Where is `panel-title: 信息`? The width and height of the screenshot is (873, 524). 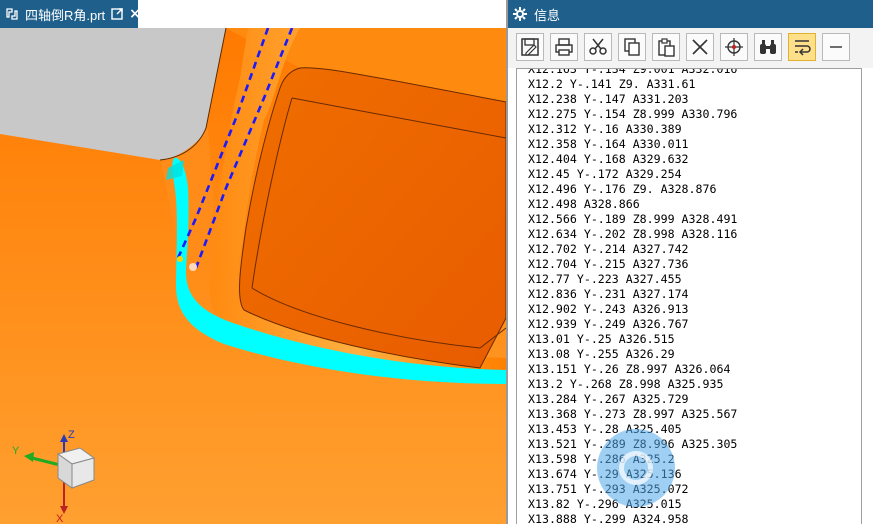 panel-title: 信息 is located at coordinates (547, 15).